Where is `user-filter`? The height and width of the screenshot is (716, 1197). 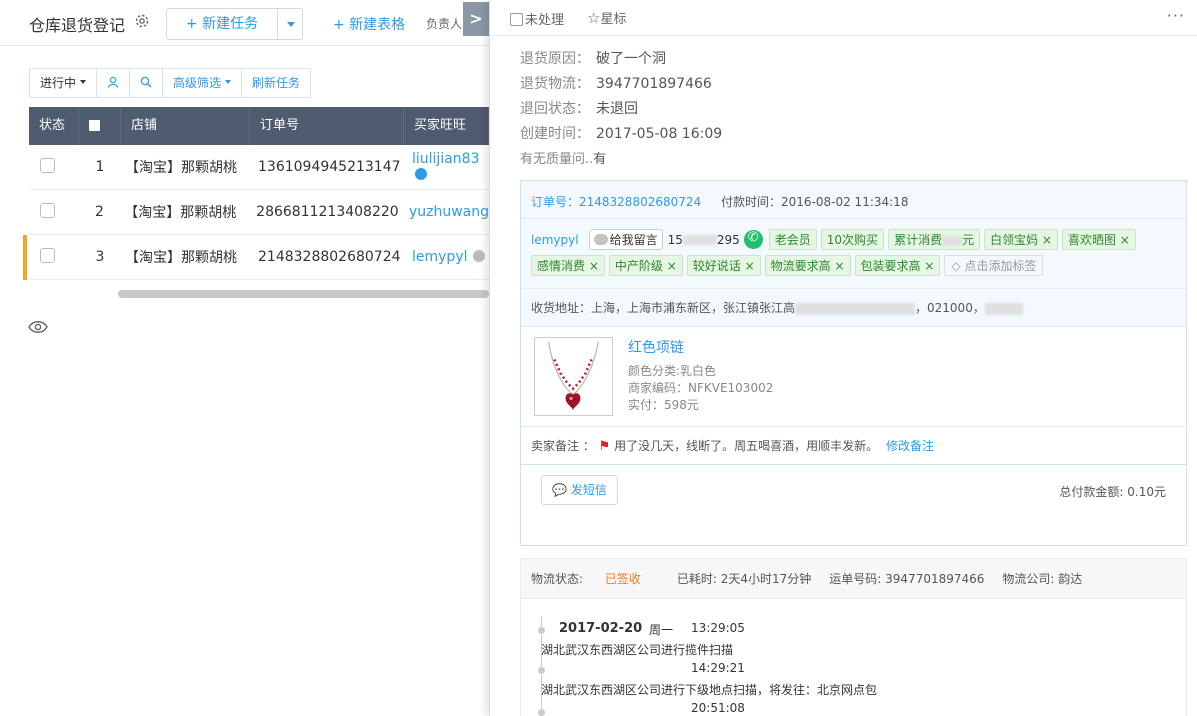
user-filter is located at coordinates (112, 83).